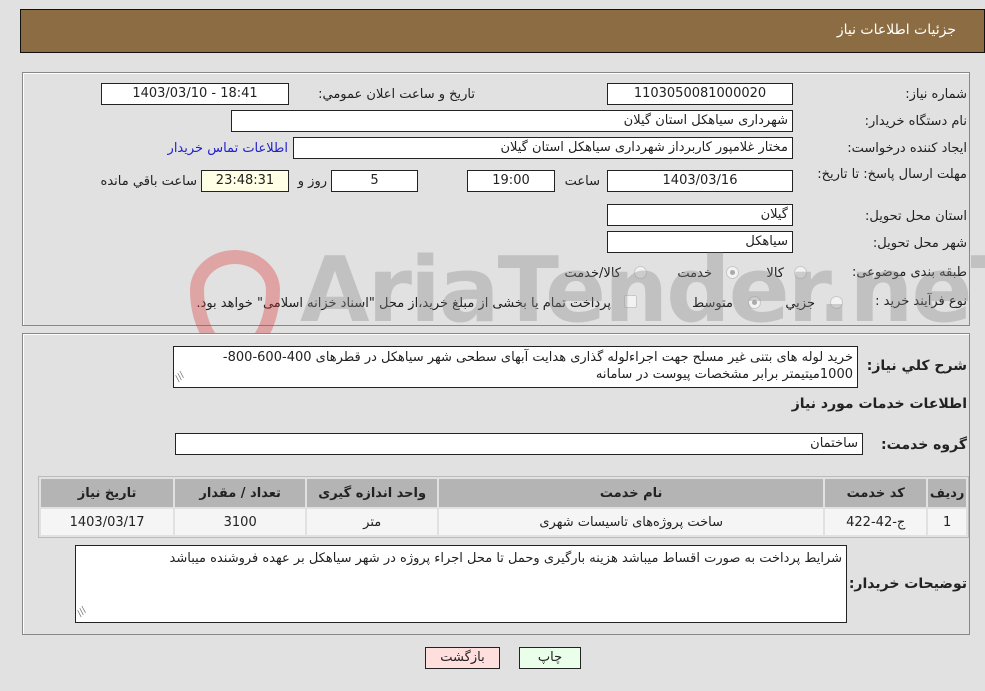 The width and height of the screenshot is (985, 691). What do you see at coordinates (240, 522) in the screenshot?
I see `cell-quantity: 3100` at bounding box center [240, 522].